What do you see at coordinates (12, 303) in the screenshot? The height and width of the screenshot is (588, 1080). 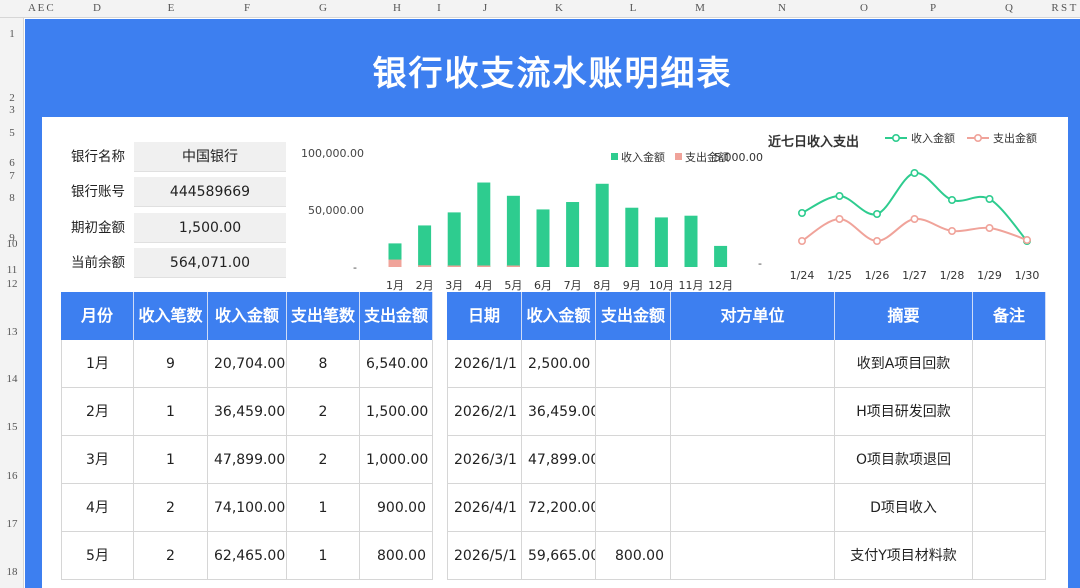 I see `row-header-bar: 1 2 3 5 6 7 8 9 10 11 12 13 14 15 16 17 18` at bounding box center [12, 303].